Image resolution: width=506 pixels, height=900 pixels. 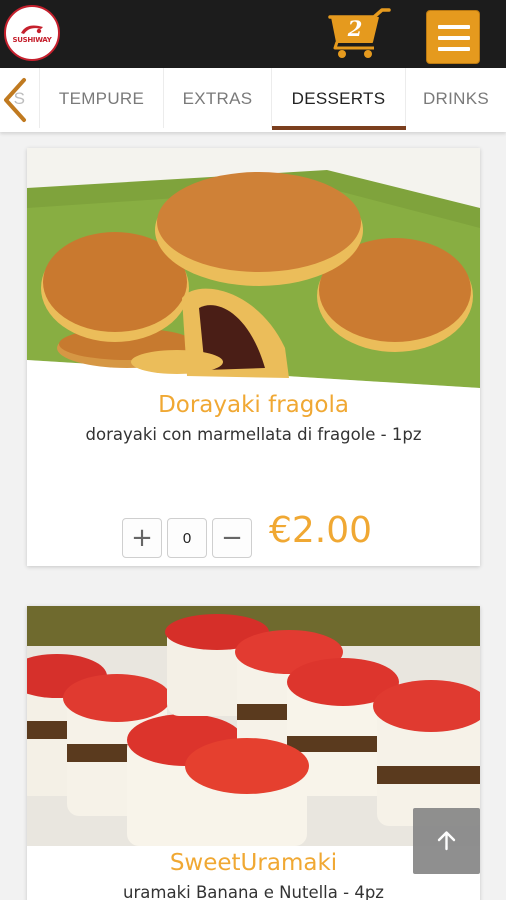 I want to click on decrease-quantity-button: −, so click(x=232, y=538).